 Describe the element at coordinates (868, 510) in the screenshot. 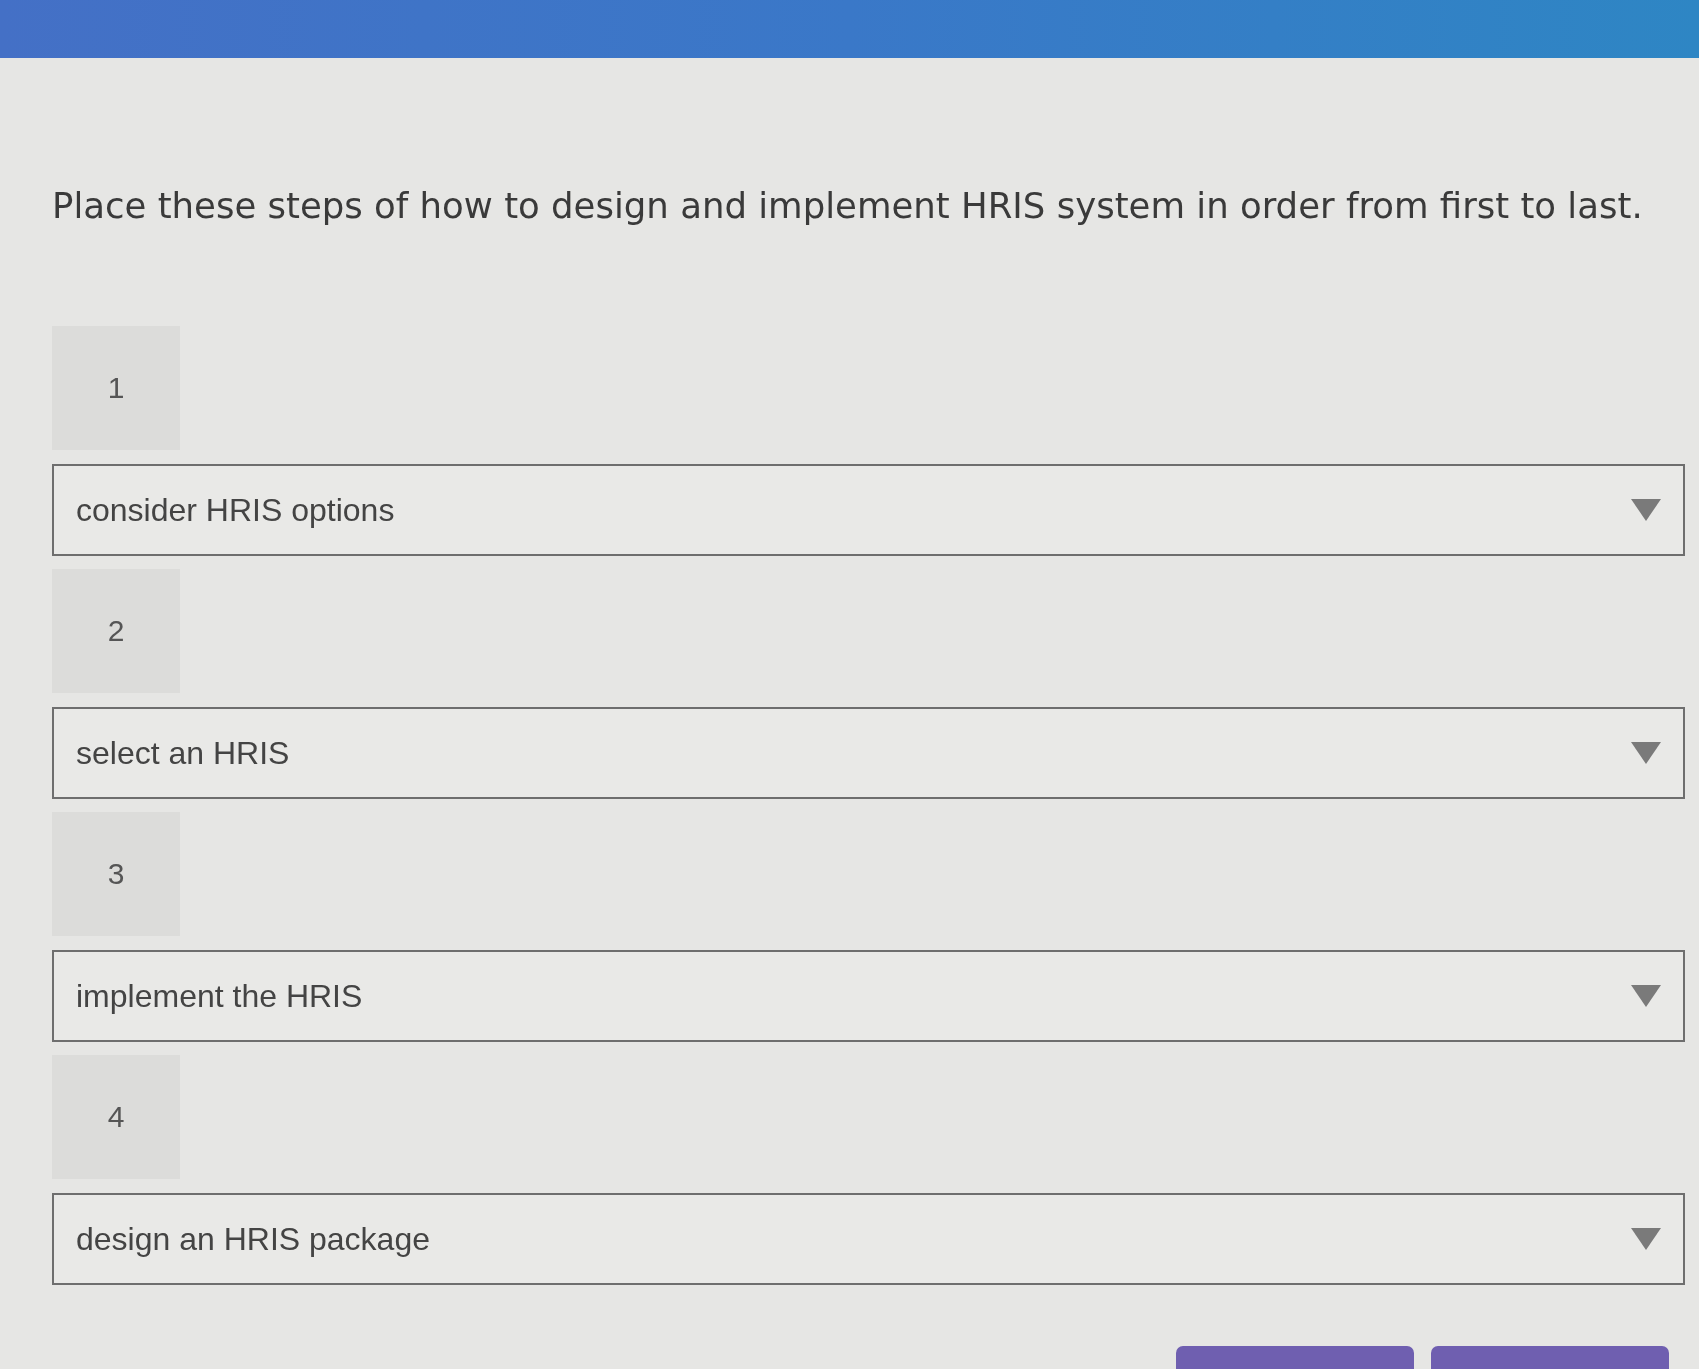

I see `answer-dropdown: consider HRIS options` at that location.